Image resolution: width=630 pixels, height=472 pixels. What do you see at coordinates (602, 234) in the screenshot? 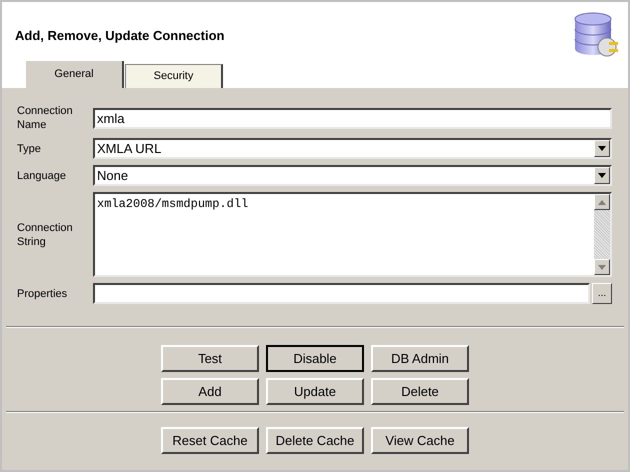
I see `scrollbar` at bounding box center [602, 234].